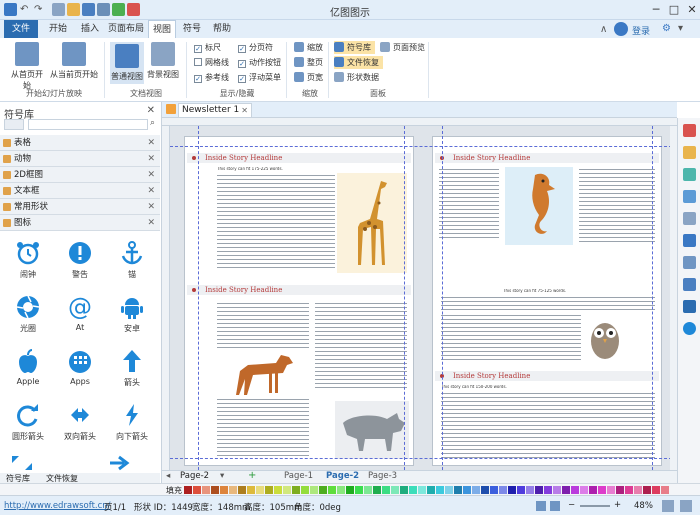  Describe the element at coordinates (595, 506) in the screenshot. I see `zoom-slider` at that location.